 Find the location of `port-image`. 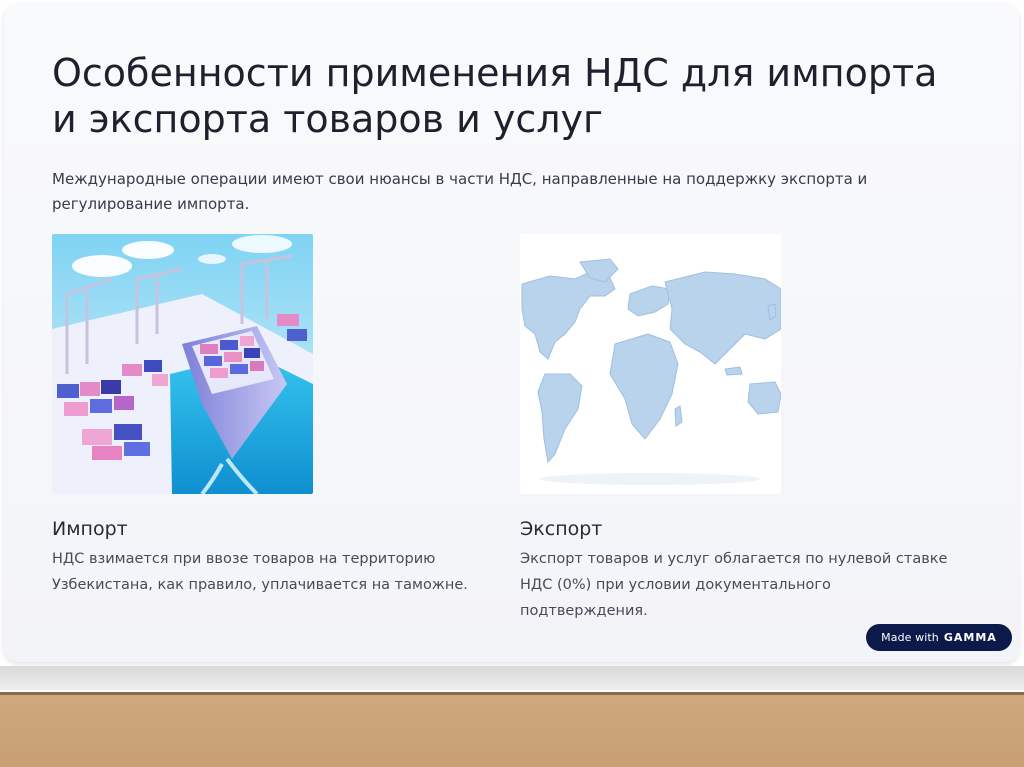

port-image is located at coordinates (182, 364).